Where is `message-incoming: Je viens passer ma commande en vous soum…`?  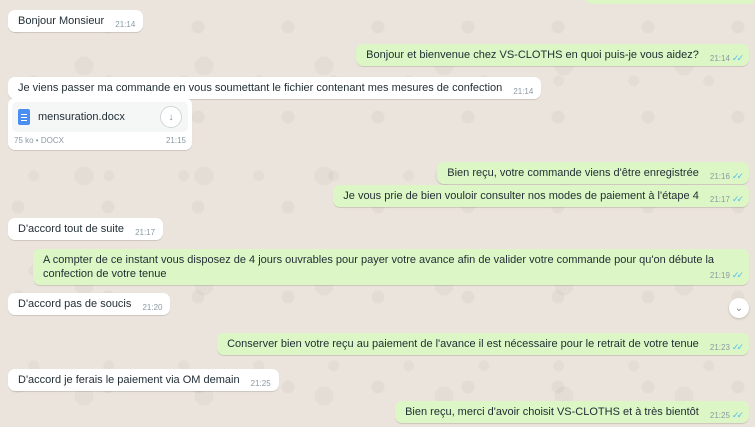 message-incoming: Je viens passer ma commande en vous soum… is located at coordinates (275, 88).